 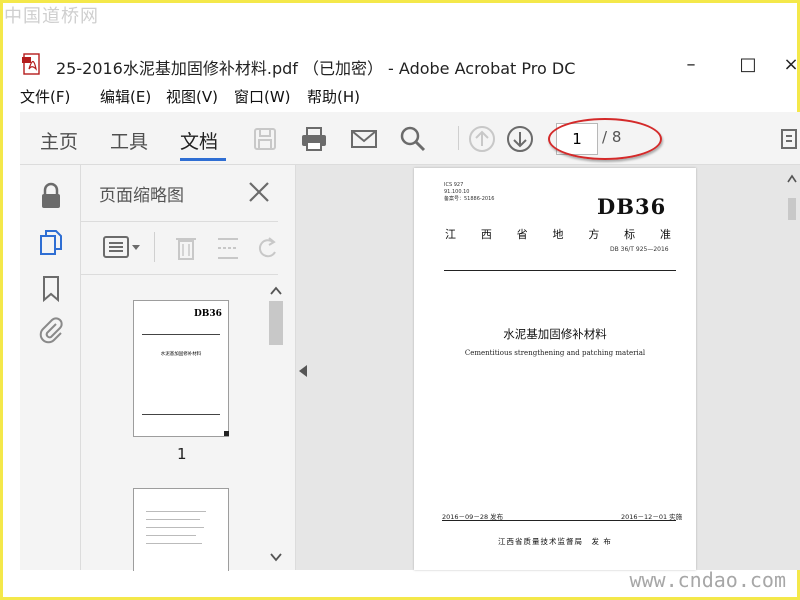 What do you see at coordinates (558, 234) in the screenshot?
I see `province-standard-title: 江 西 省 地 方 标 准` at bounding box center [558, 234].